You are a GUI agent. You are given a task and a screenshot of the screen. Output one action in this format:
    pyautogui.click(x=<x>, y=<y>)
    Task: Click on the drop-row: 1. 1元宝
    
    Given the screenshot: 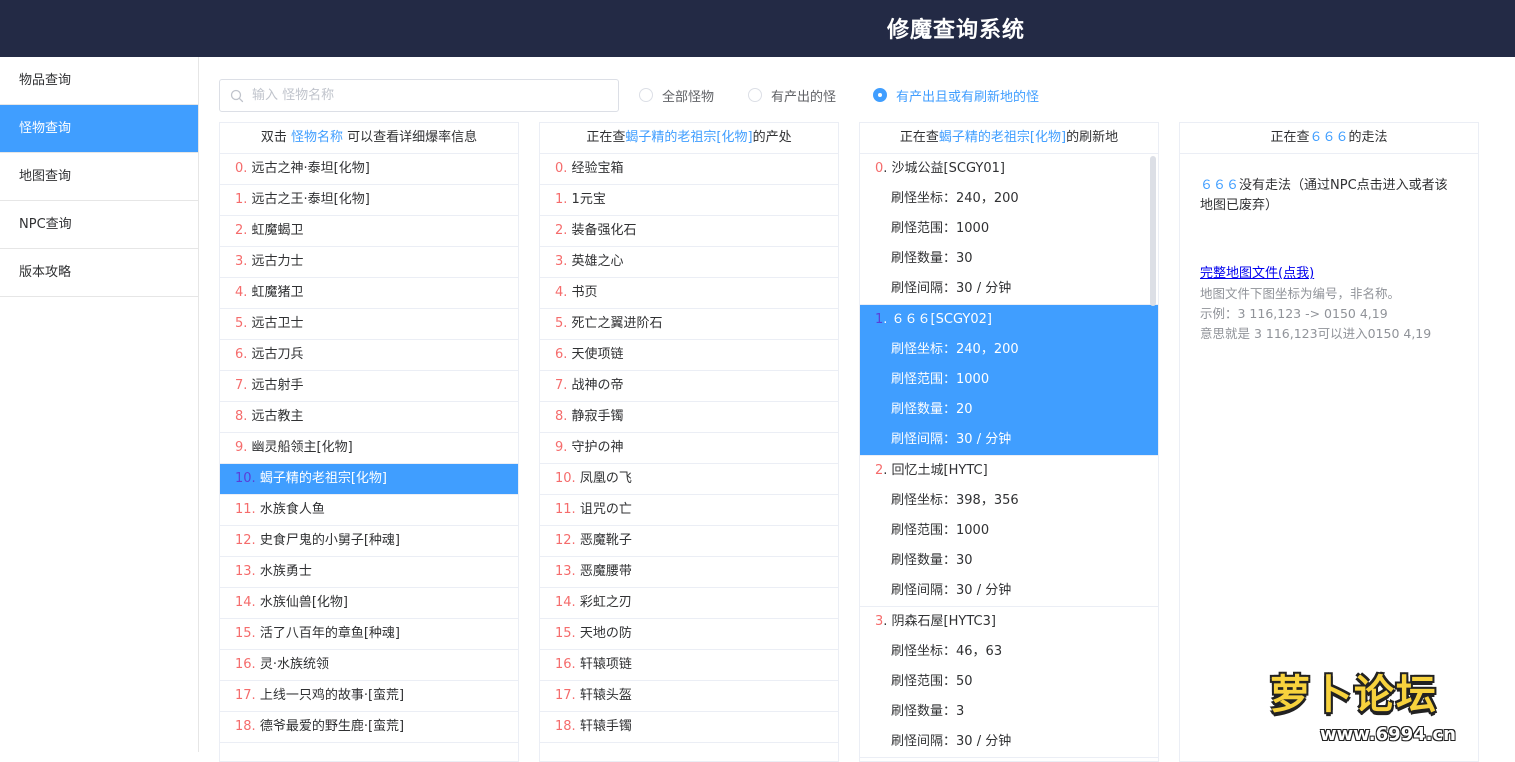 What is the action you would take?
    pyautogui.click(x=689, y=200)
    